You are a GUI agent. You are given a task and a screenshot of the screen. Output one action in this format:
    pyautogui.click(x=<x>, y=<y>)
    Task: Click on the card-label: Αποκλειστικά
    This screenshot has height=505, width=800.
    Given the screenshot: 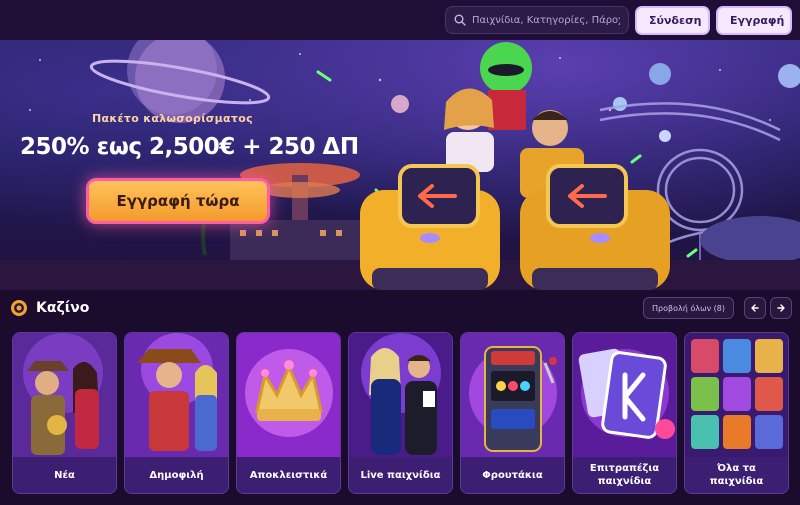 What is the action you would take?
    pyautogui.click(x=288, y=475)
    